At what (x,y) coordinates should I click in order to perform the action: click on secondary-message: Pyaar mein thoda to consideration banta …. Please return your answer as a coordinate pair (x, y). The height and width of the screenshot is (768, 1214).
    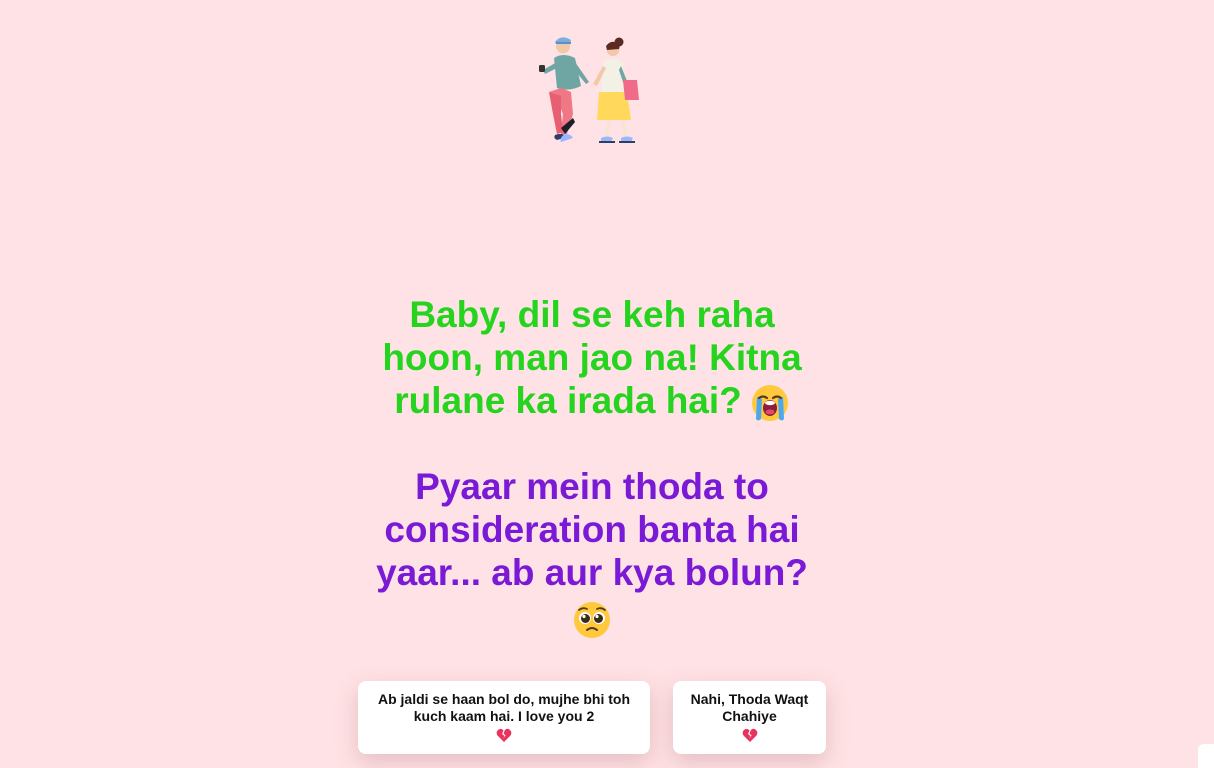
    Looking at the image, I should click on (592, 552).